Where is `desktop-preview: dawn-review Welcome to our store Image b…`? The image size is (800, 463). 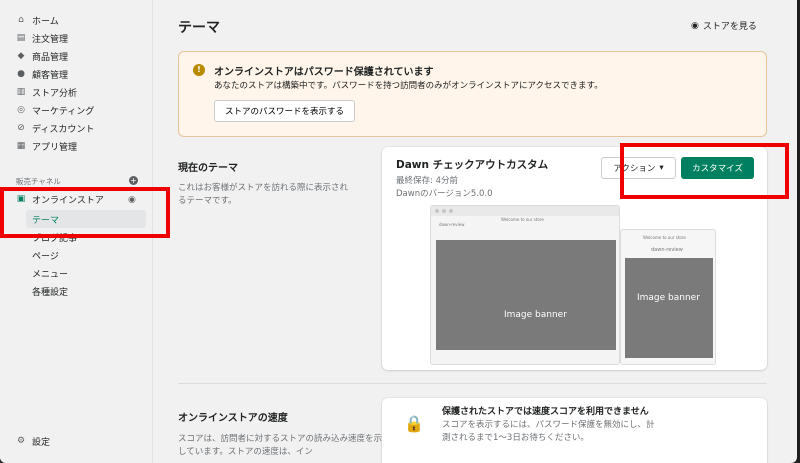
desktop-preview: dawn-review Welcome to our store Image b… is located at coordinates (525, 285).